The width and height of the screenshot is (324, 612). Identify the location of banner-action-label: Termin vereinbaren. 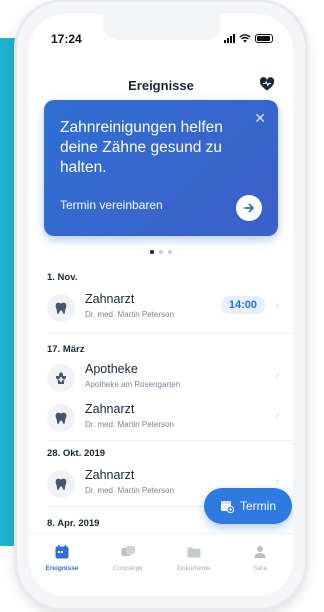
(111, 205).